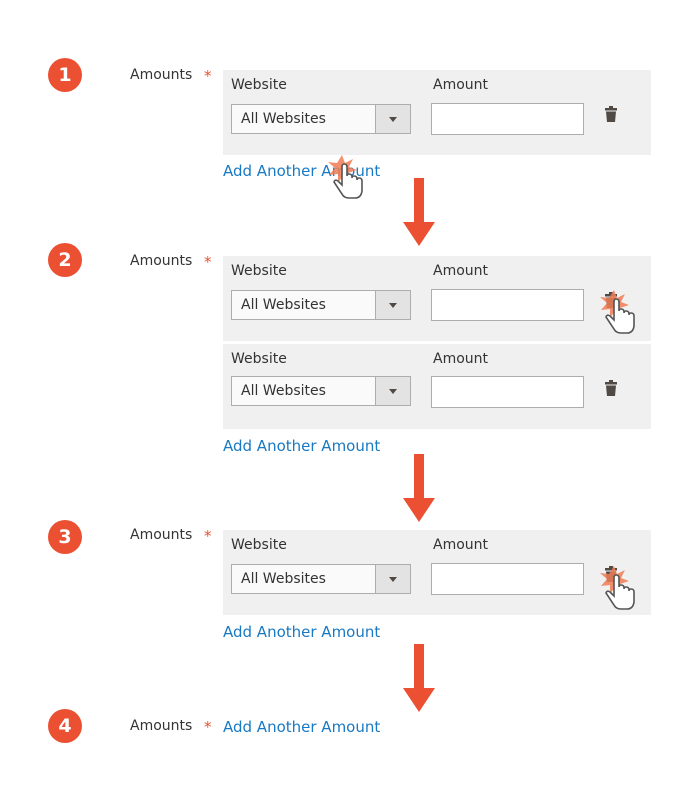 This screenshot has height=800, width=700. What do you see at coordinates (65, 260) in the screenshot?
I see `step-badge: 2` at bounding box center [65, 260].